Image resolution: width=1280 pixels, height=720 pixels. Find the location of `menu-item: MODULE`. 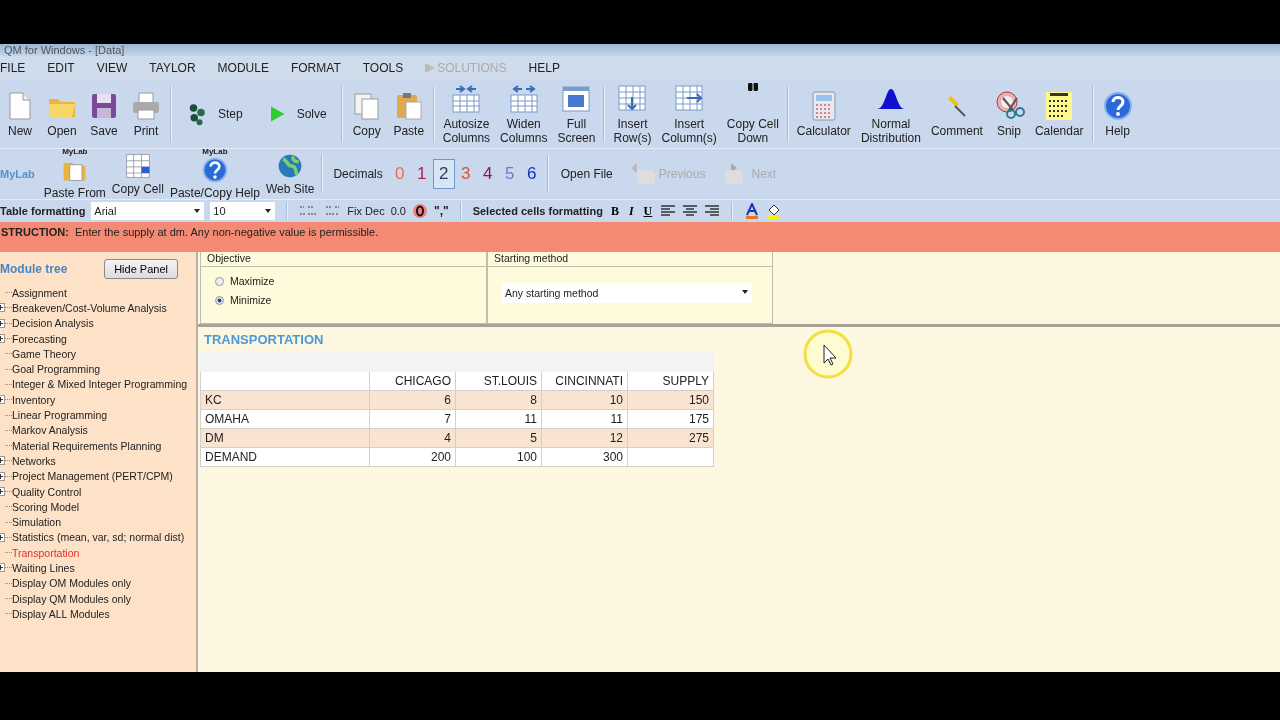

menu-item: MODULE is located at coordinates (243, 68).